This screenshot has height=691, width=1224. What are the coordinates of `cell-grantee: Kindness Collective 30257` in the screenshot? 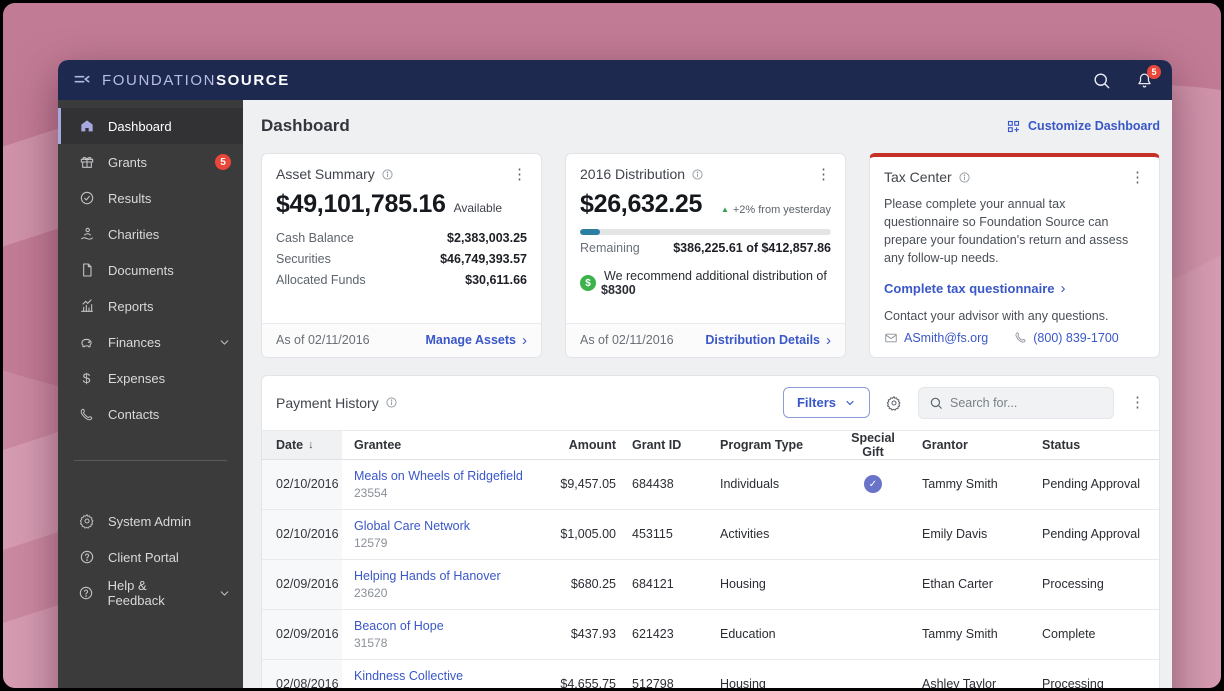 It's located at (442, 679).